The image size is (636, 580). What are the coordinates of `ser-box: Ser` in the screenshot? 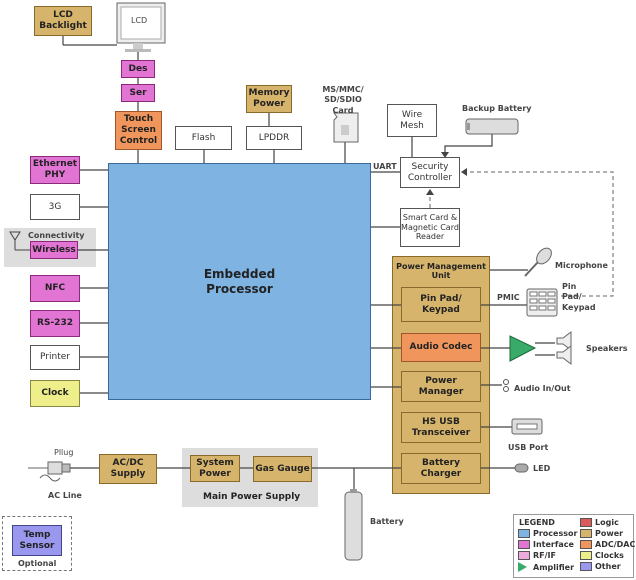 It's located at (138, 93).